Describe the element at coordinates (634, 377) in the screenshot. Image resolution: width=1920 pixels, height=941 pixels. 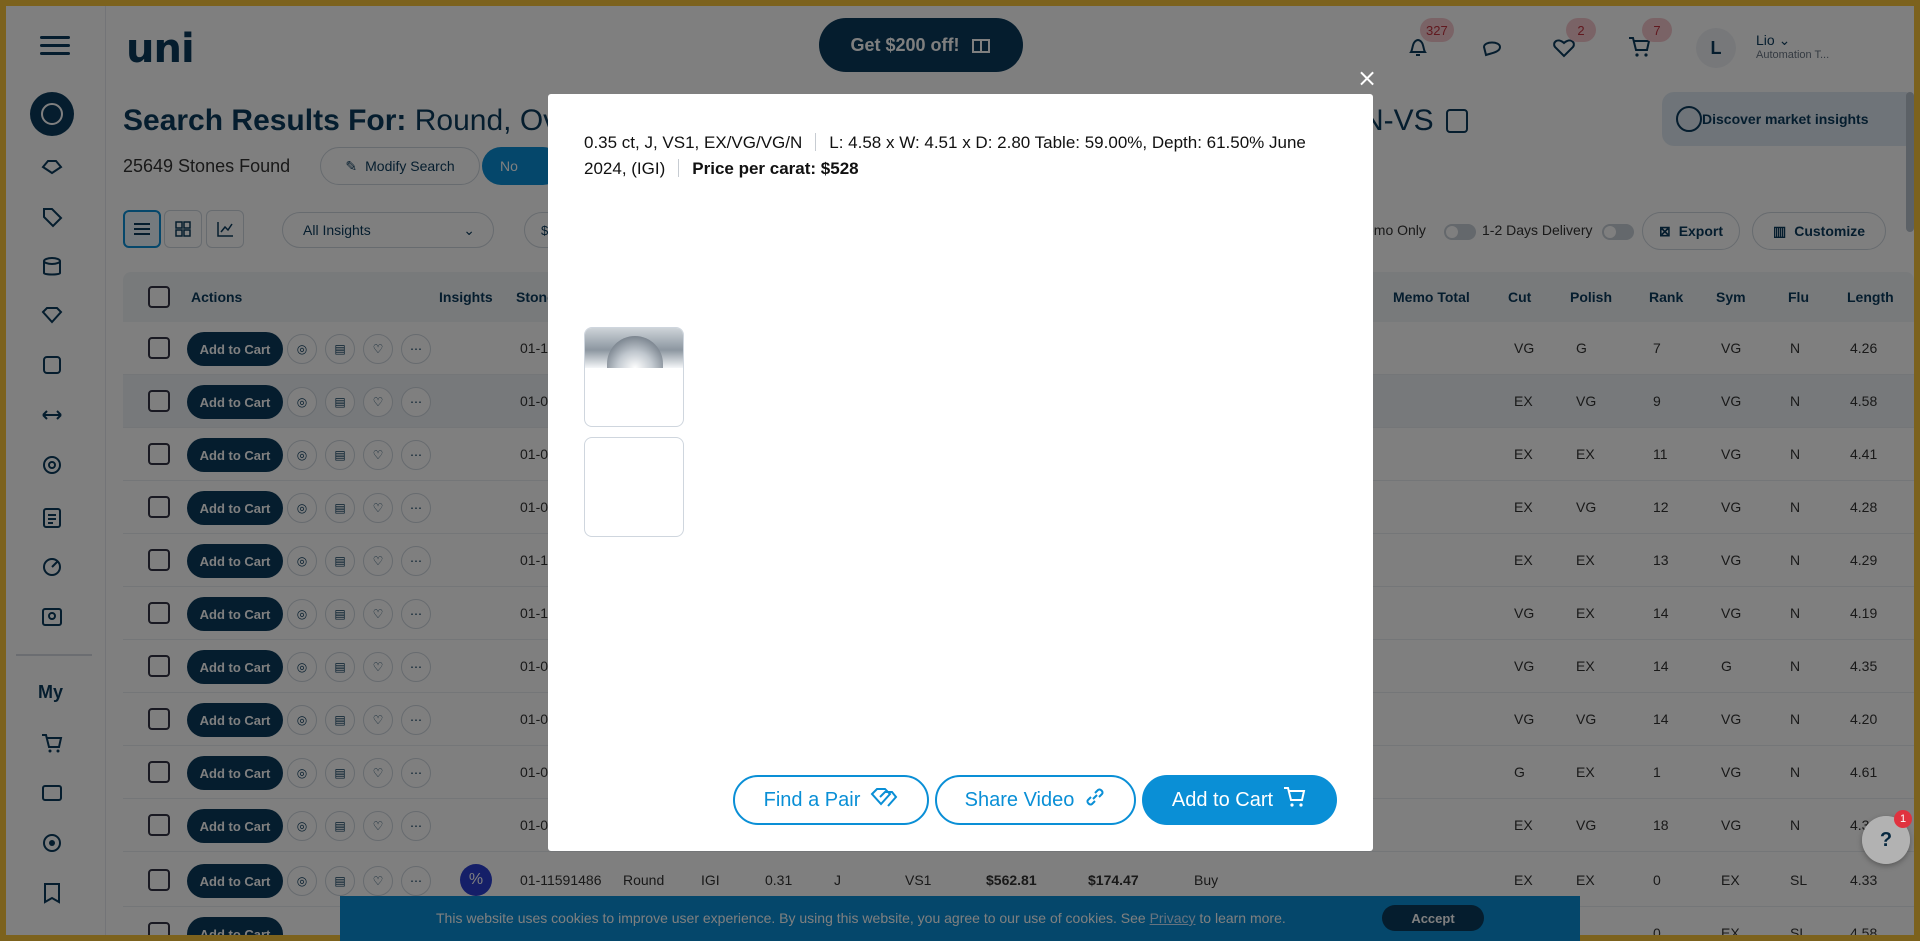
I see `diamond-image-thumbnail` at that location.